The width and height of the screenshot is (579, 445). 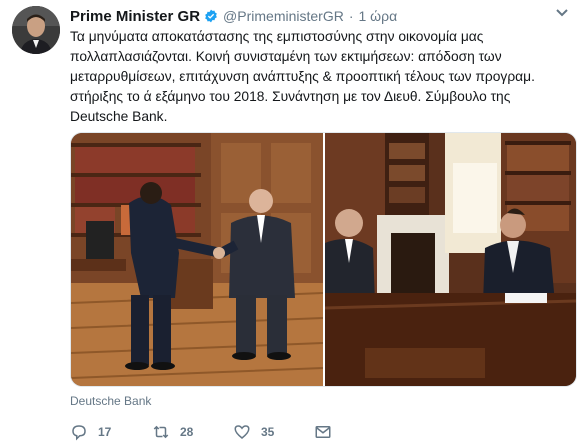 I want to click on tweet-actions: 17 28 35, so click(x=270, y=432).